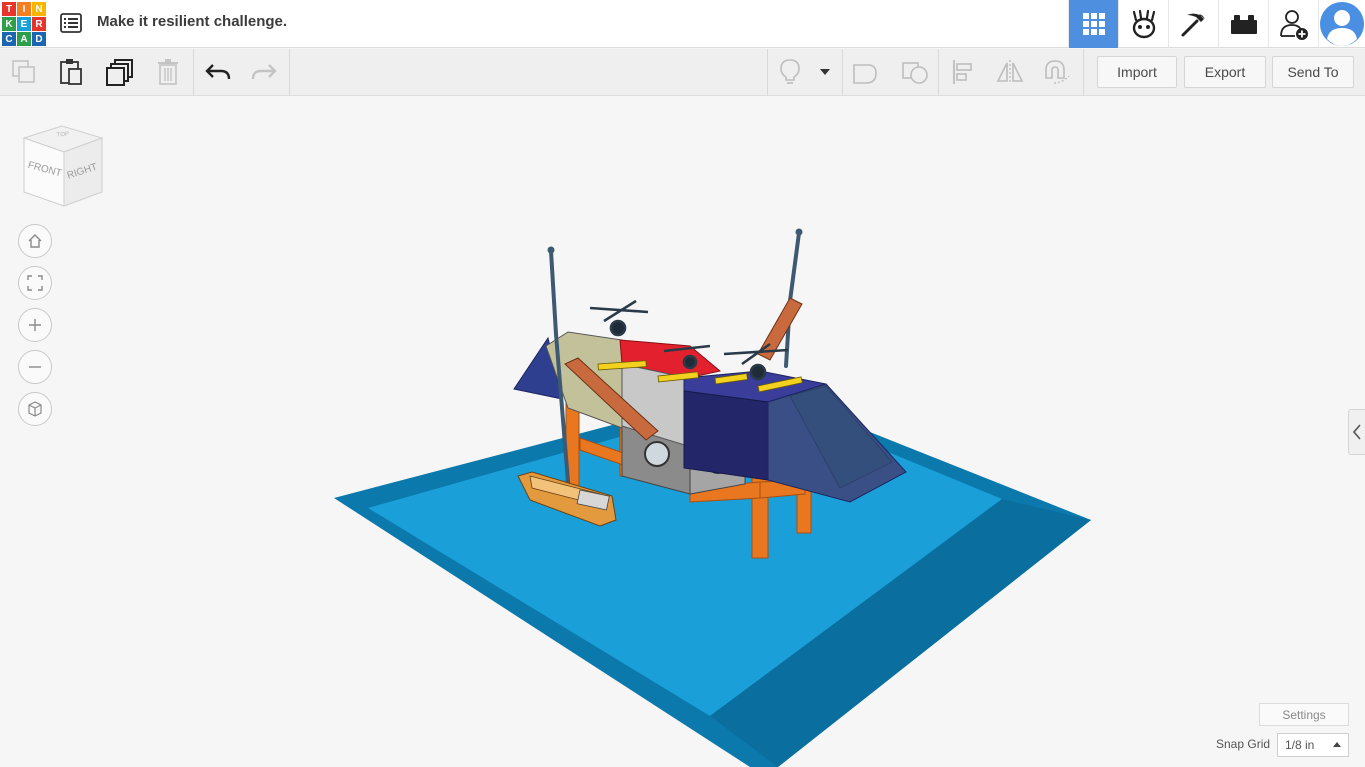 The image size is (1365, 767). I want to click on delete-button, so click(168, 72).